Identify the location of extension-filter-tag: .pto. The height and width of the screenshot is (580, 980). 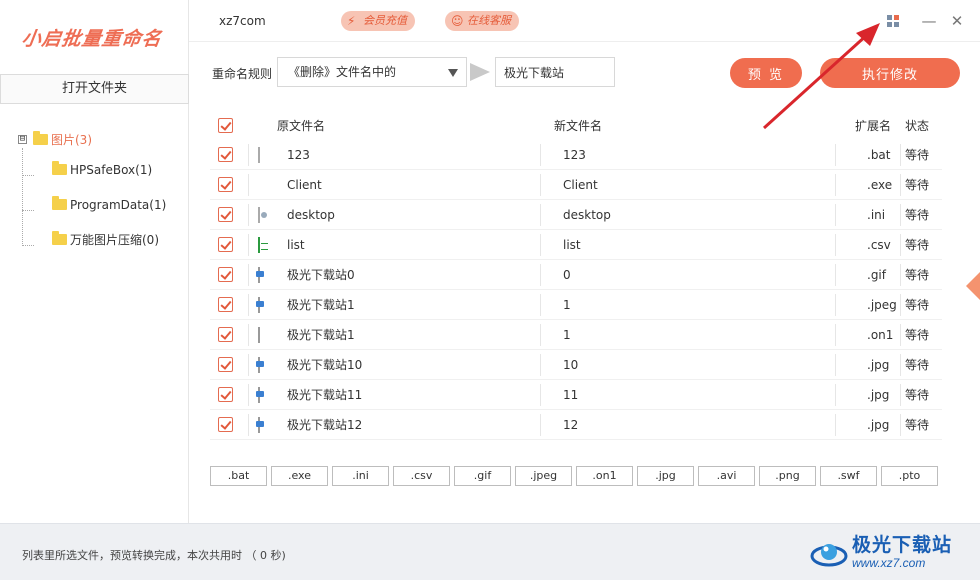
(909, 476).